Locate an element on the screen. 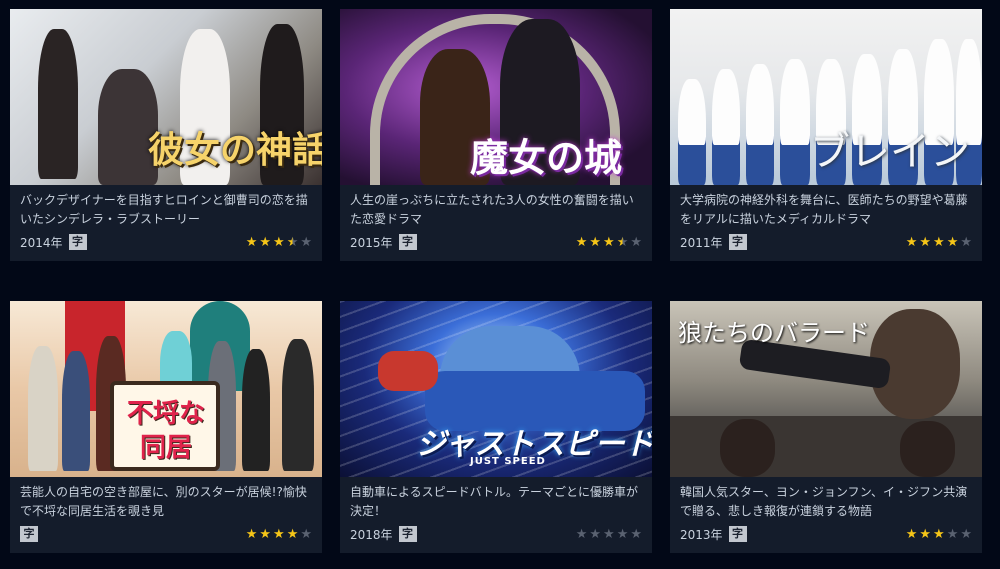  drama-description: 人生の崖っぷちに立たされた3人の女性の奮闘を描いた恋愛ドラマ is located at coordinates (492, 209).